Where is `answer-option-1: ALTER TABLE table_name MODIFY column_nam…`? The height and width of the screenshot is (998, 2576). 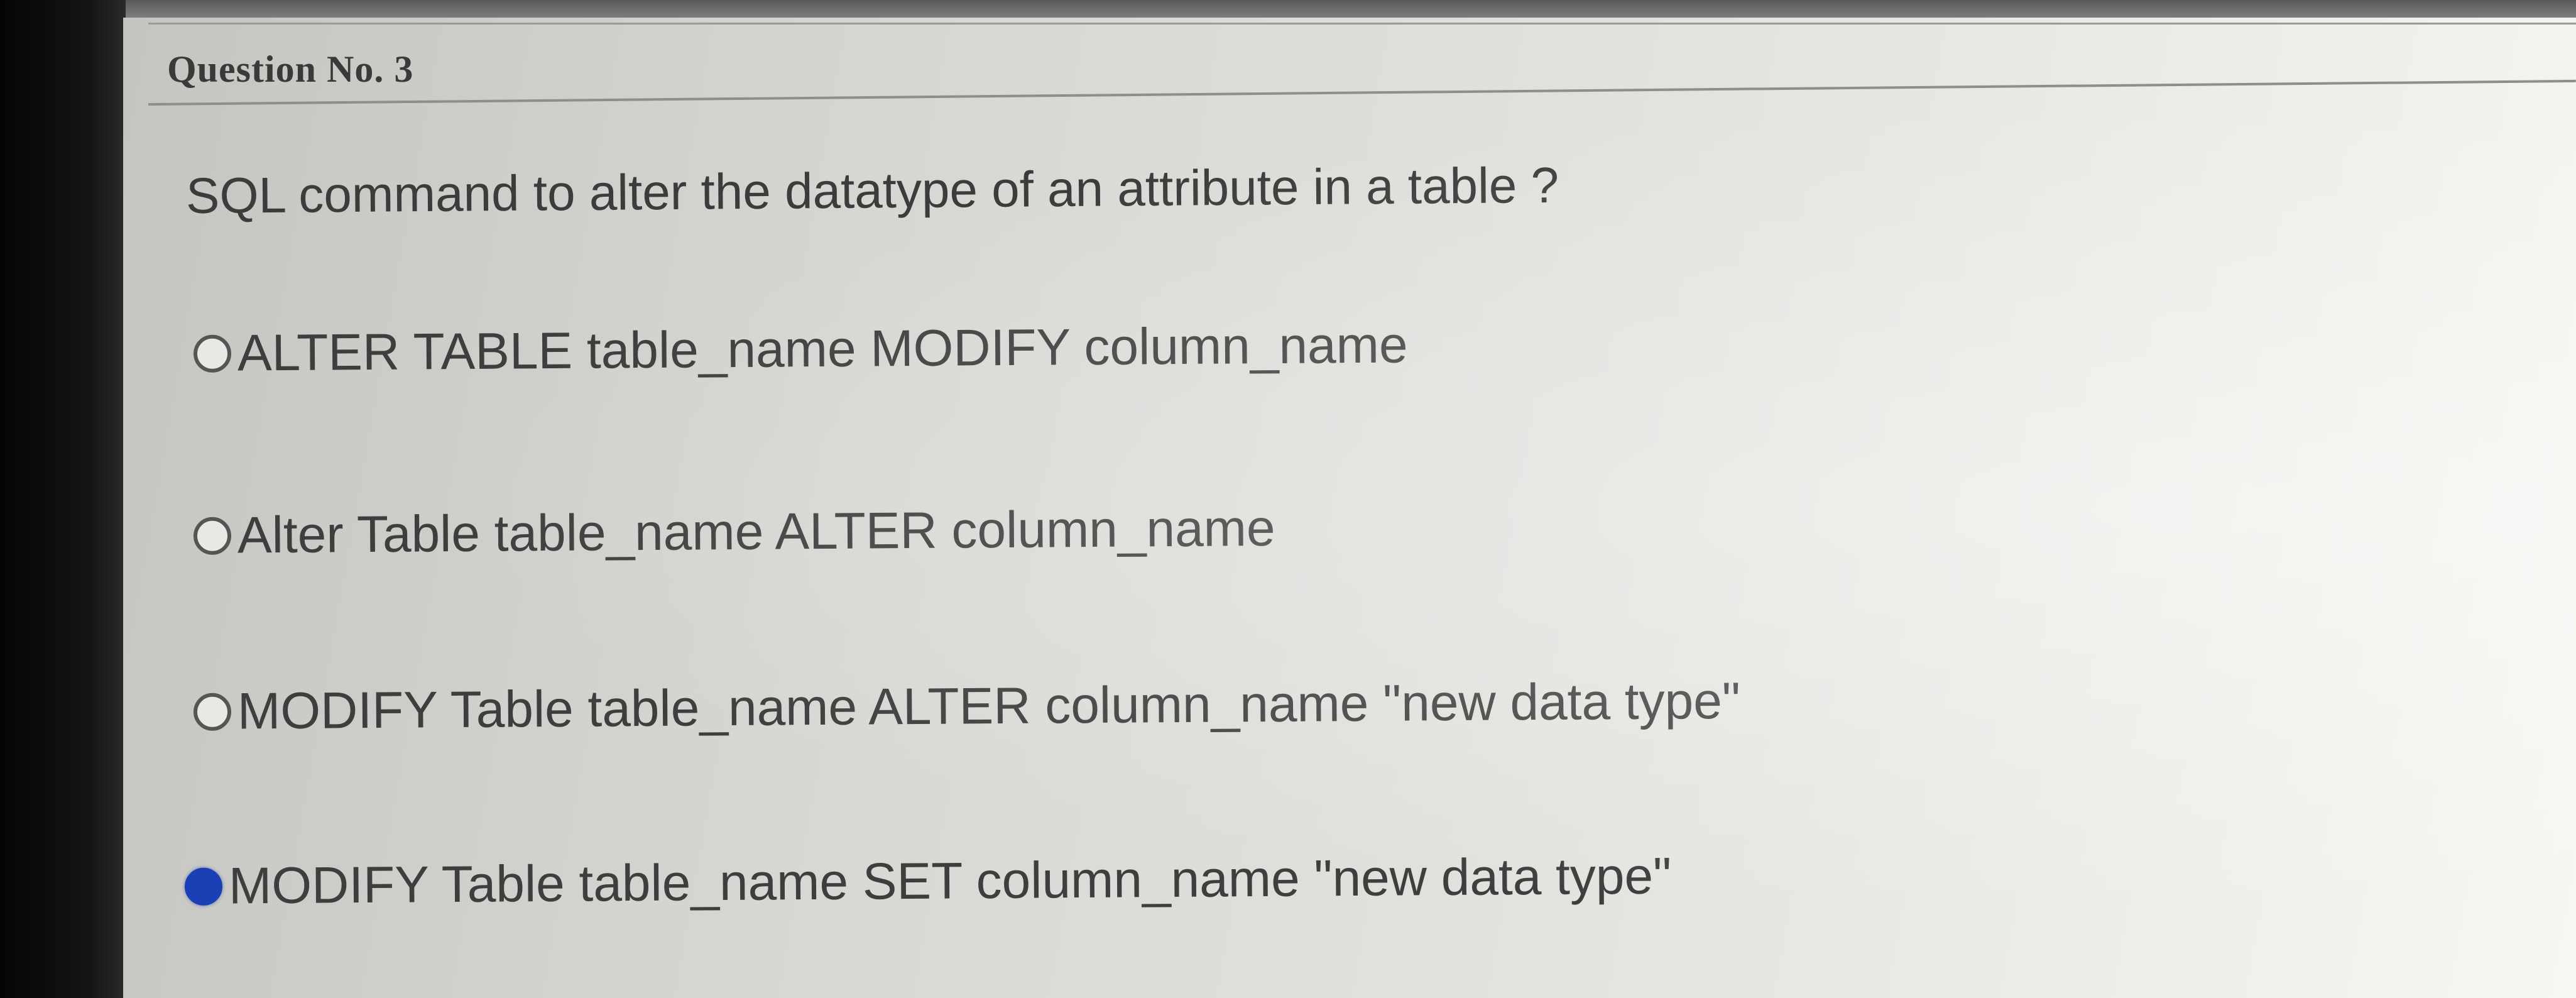 answer-option-1: ALTER TABLE table_name MODIFY column_nam… is located at coordinates (800, 349).